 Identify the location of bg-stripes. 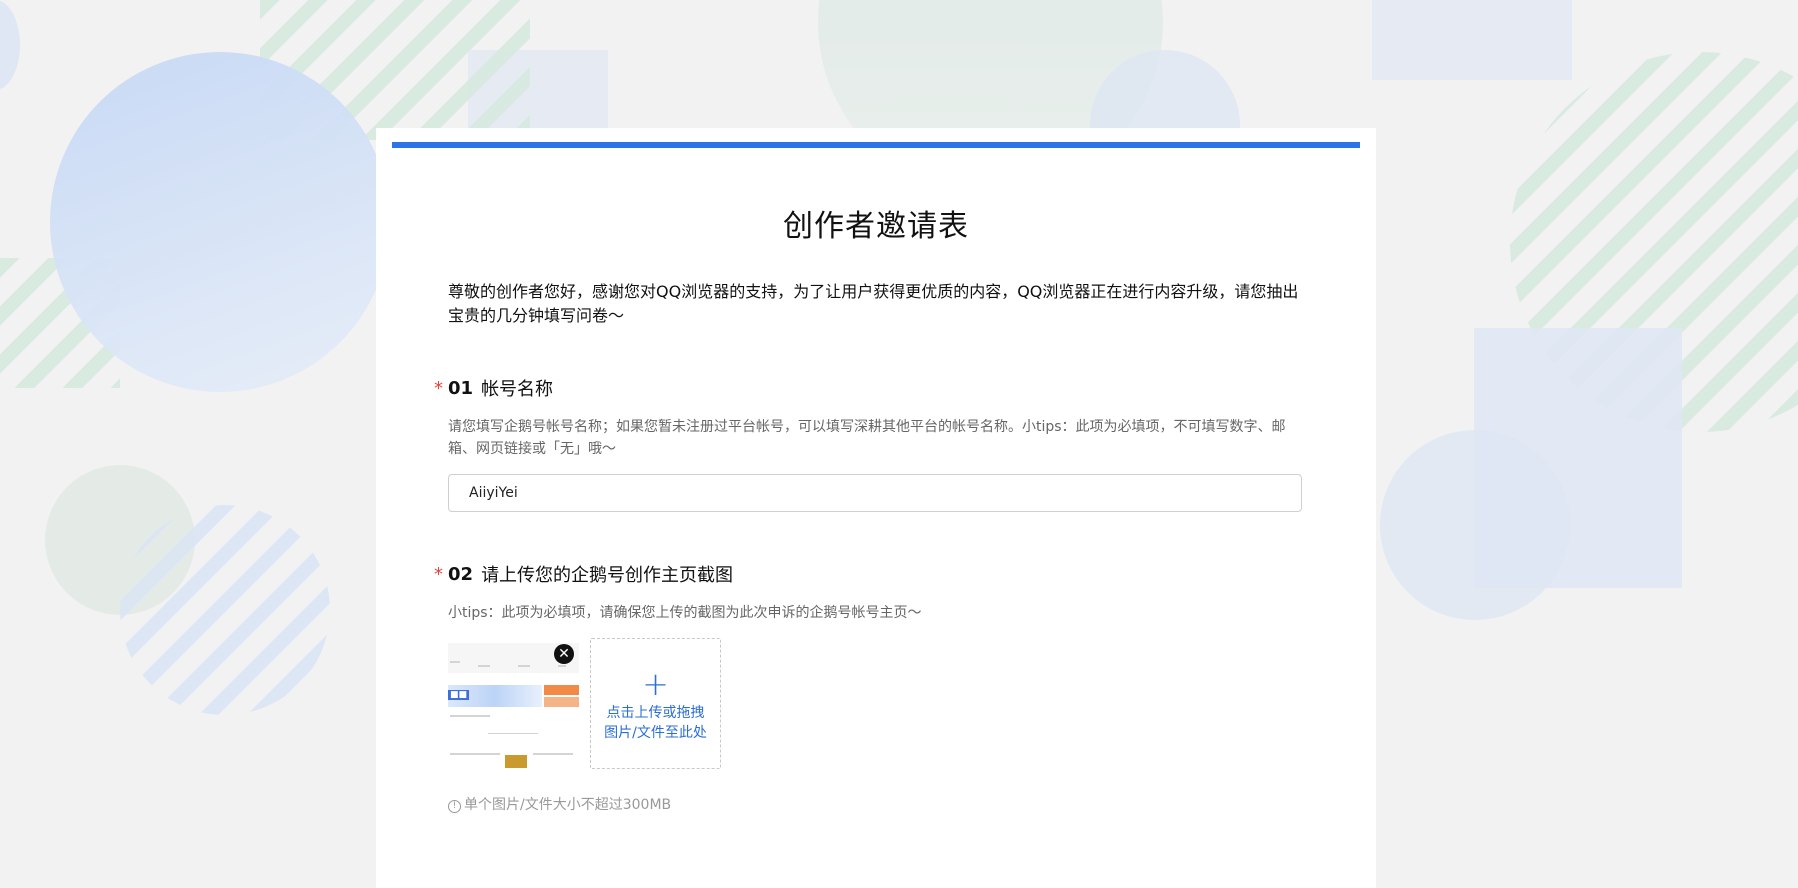
(225, 610).